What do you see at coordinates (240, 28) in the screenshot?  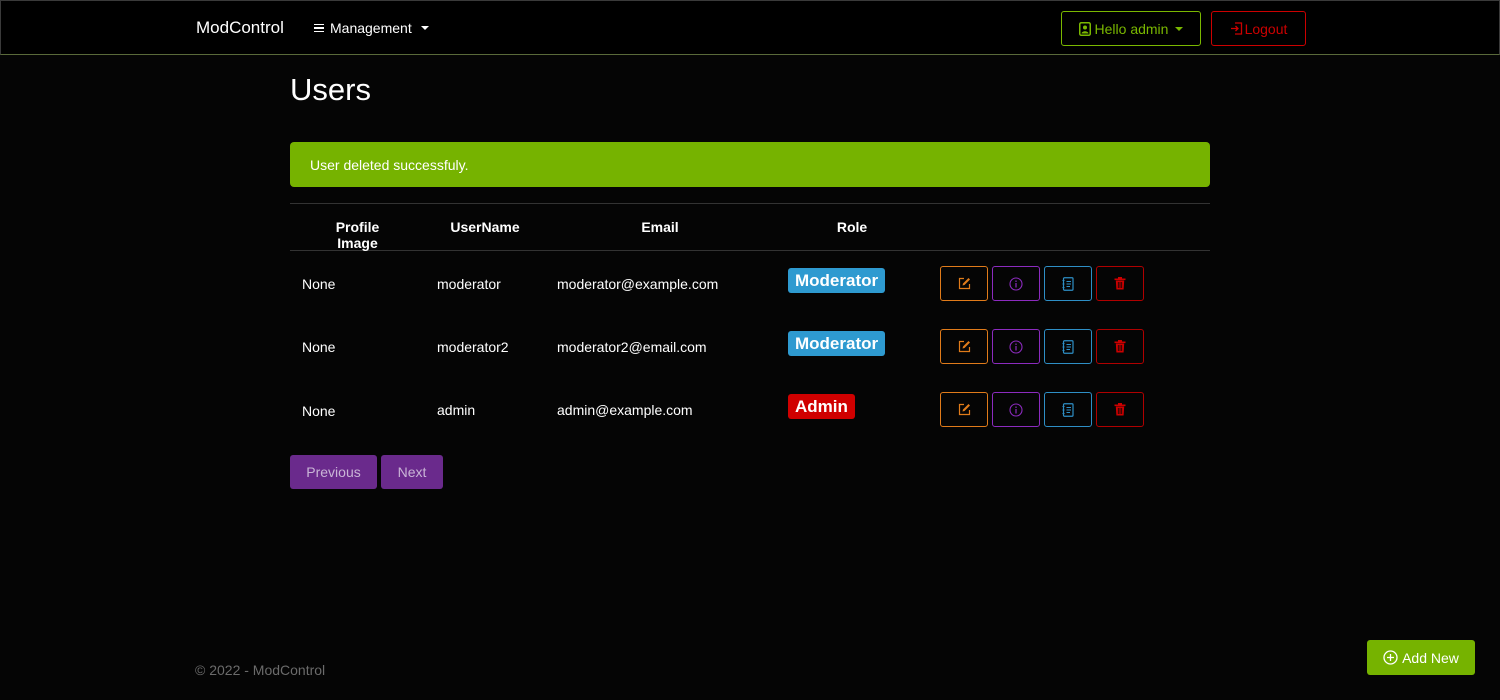 I see `brand-logo: ModControl` at bounding box center [240, 28].